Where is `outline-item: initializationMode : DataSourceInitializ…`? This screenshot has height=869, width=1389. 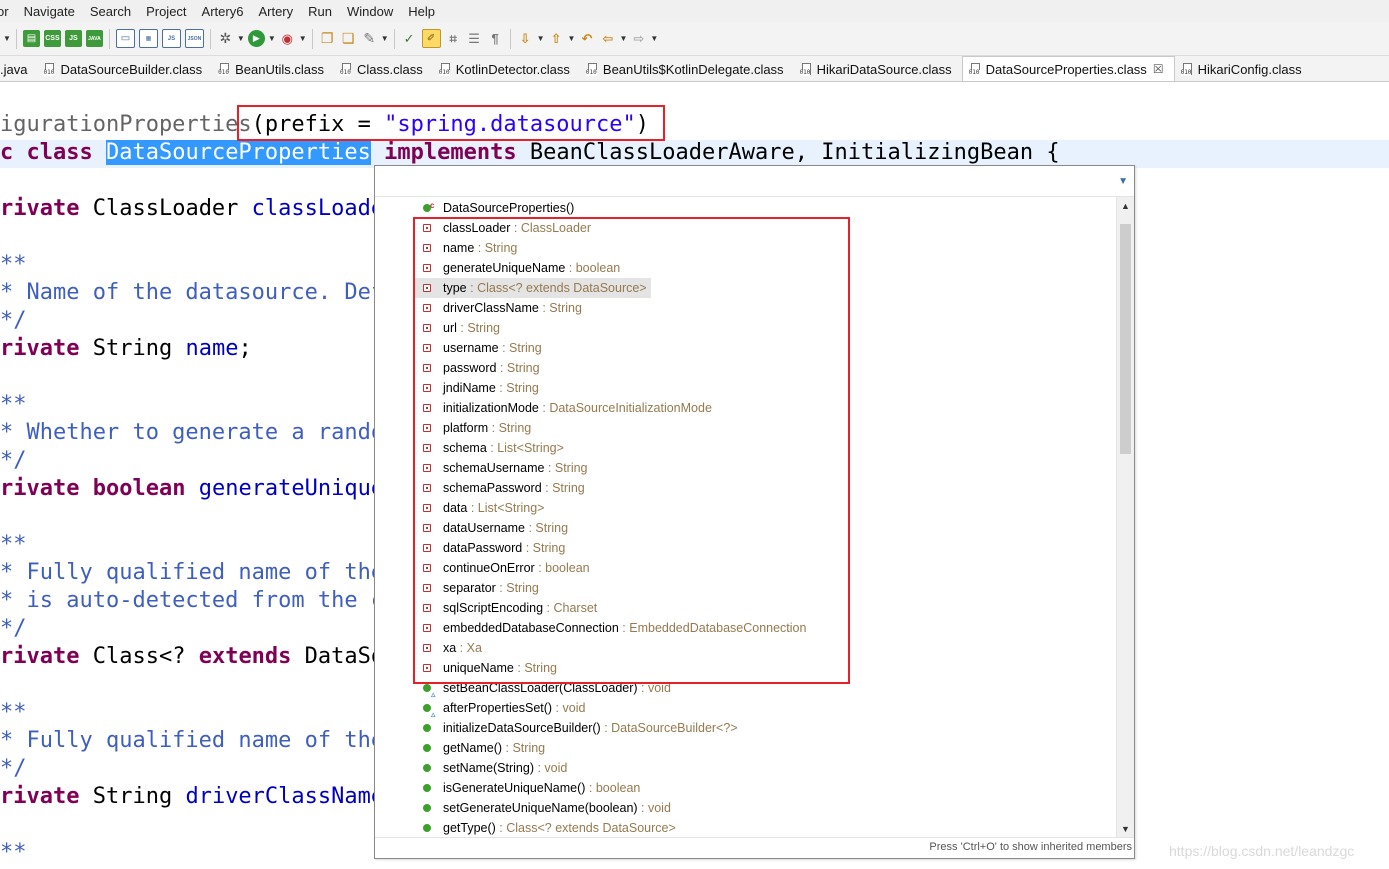
outline-item: initializationMode : DataSourceInitializ… is located at coordinates (565, 408).